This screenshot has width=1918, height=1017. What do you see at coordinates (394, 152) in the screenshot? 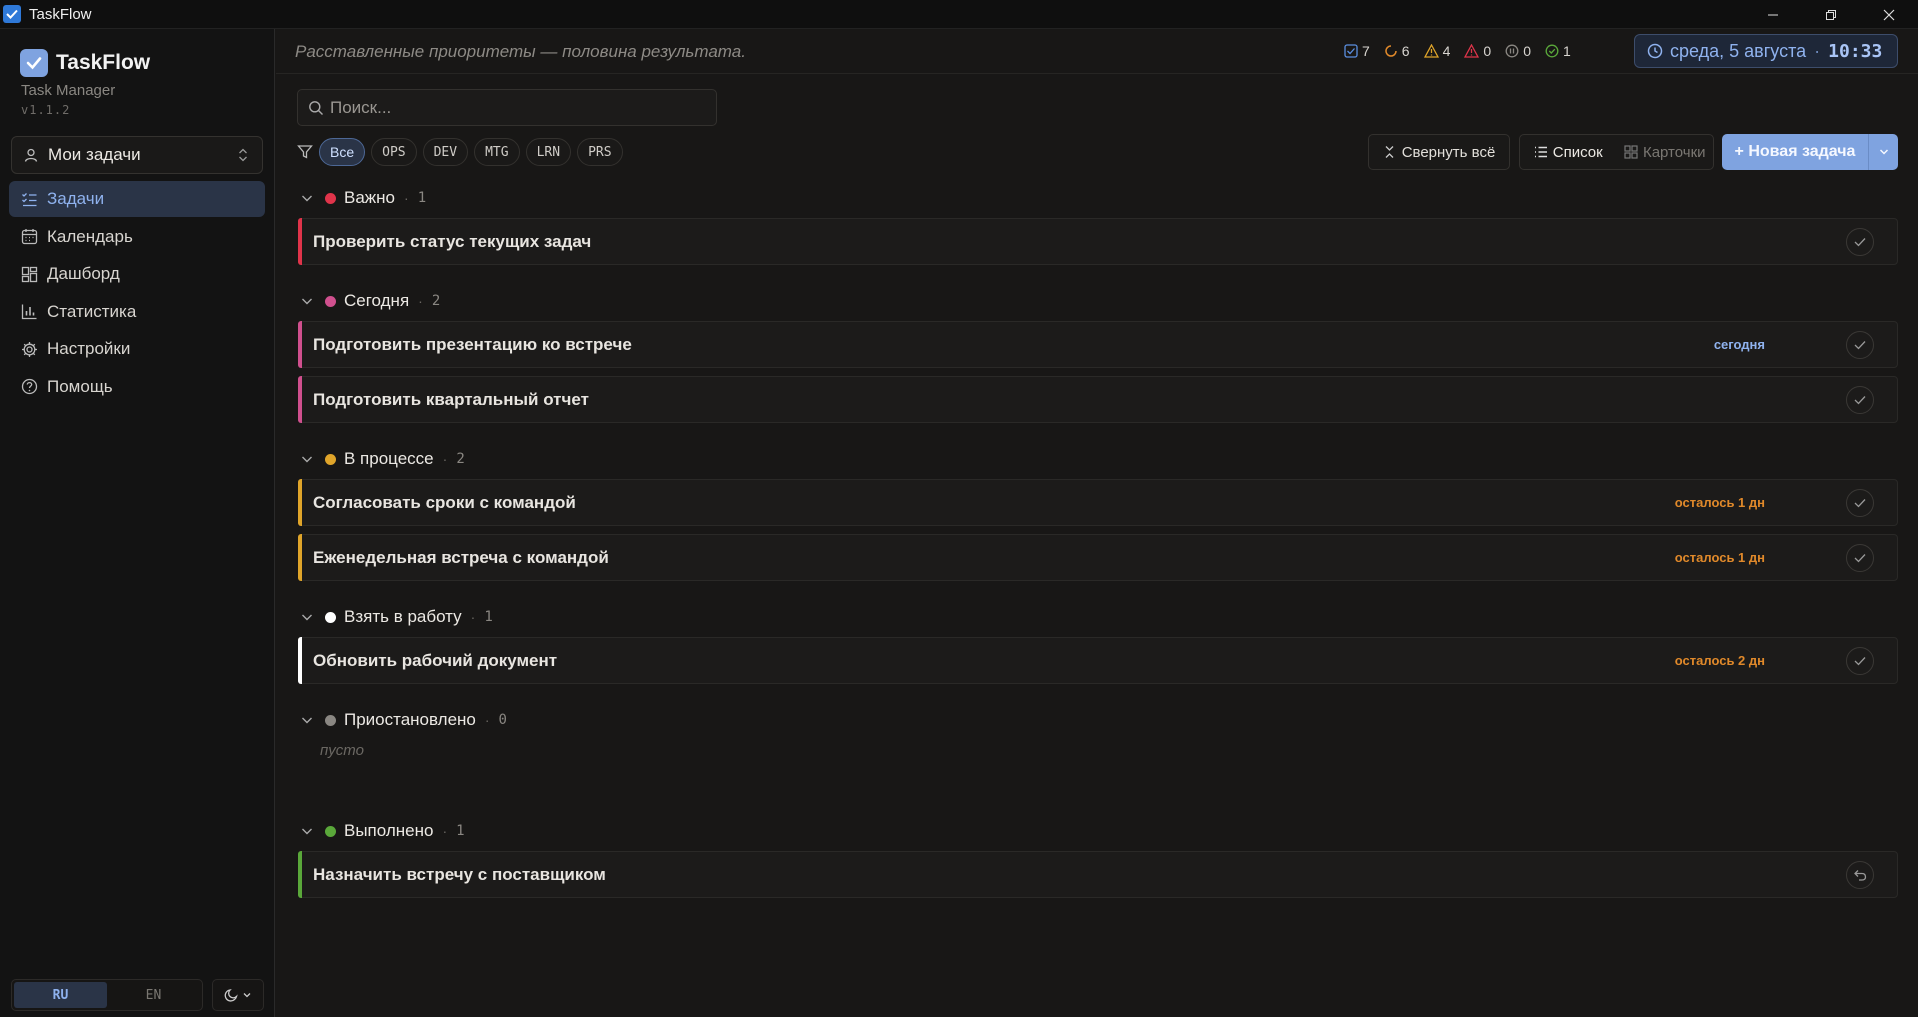
I see `filter-ops: OPS` at bounding box center [394, 152].